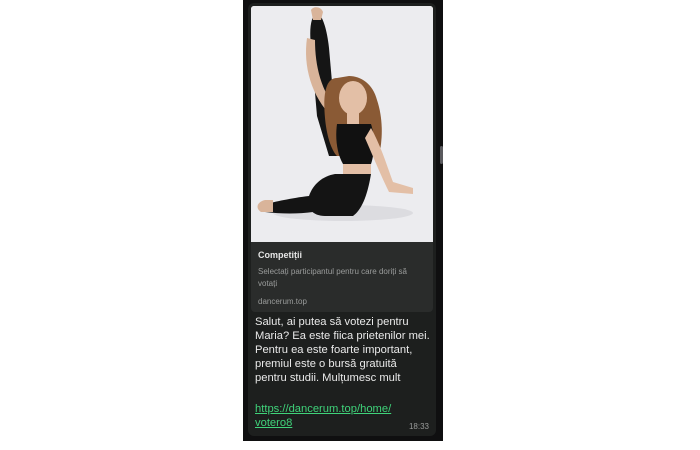 The width and height of the screenshot is (700, 450). Describe the element at coordinates (280, 255) in the screenshot. I see `preview-title: Competiții` at that location.